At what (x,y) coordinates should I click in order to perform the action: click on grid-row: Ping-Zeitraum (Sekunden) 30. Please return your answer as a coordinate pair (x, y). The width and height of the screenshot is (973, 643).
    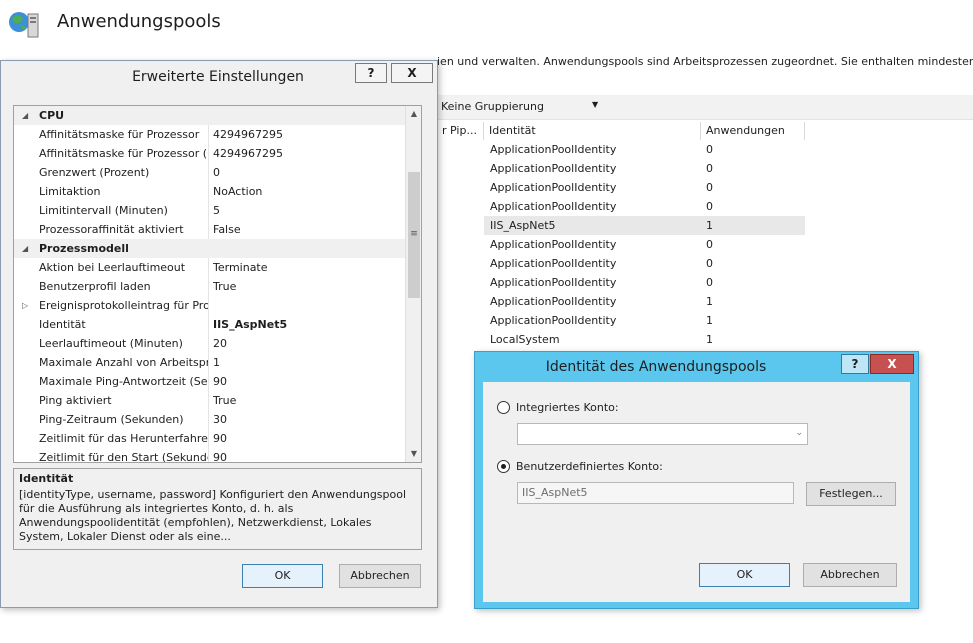
    Looking at the image, I should click on (210, 419).